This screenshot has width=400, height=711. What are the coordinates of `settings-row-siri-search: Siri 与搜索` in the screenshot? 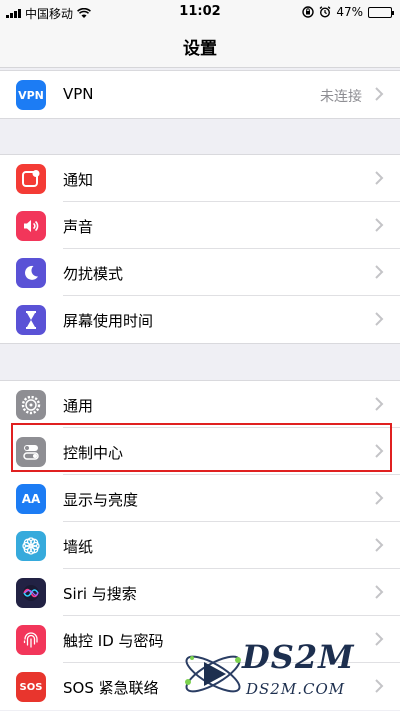 It's located at (200, 592).